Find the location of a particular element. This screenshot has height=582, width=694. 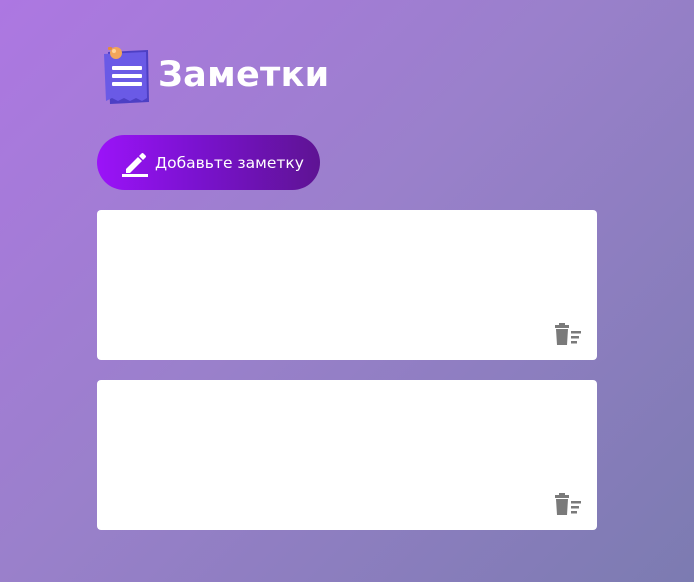

page-title: Заметки is located at coordinates (244, 74).